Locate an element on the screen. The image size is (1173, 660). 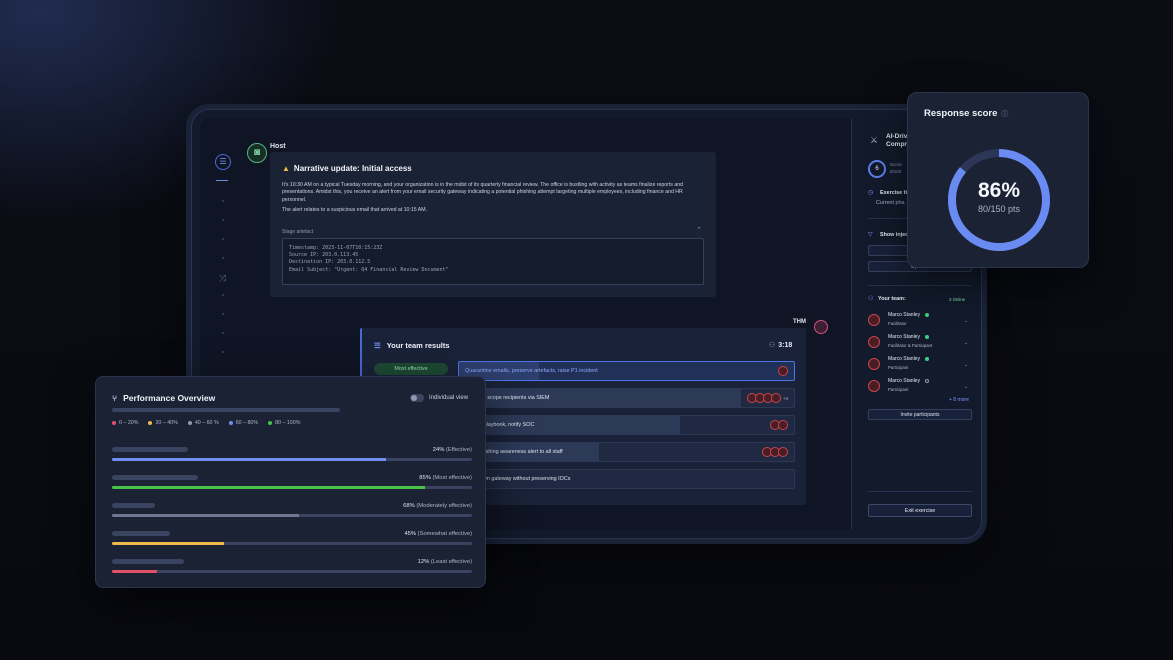
row-desc: (Effective) is located at coordinates (459, 450).